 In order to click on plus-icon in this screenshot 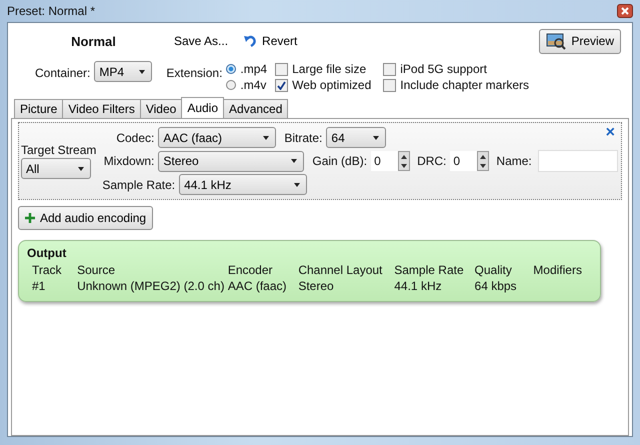, I will do `click(30, 218)`.